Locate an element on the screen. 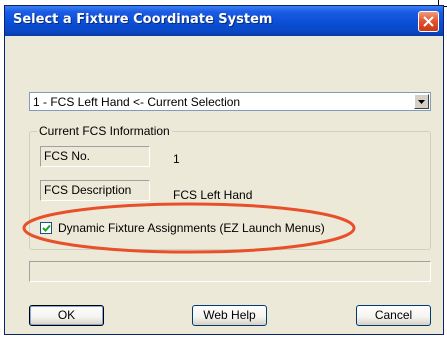  chevron-down-icon is located at coordinates (421, 102).